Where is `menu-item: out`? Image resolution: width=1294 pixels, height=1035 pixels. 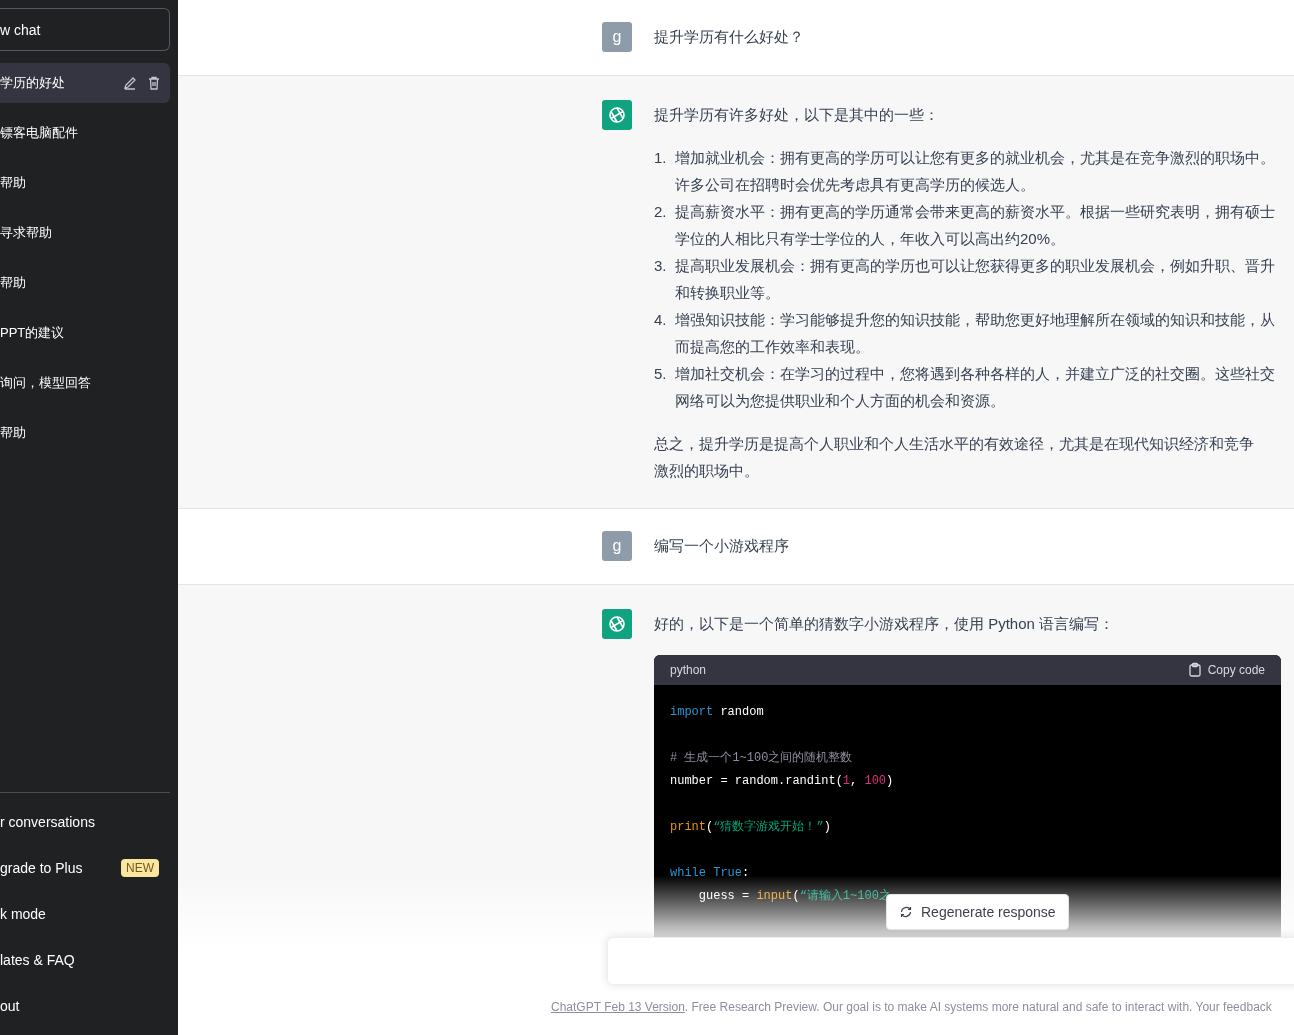
menu-item: out is located at coordinates (85, 1006).